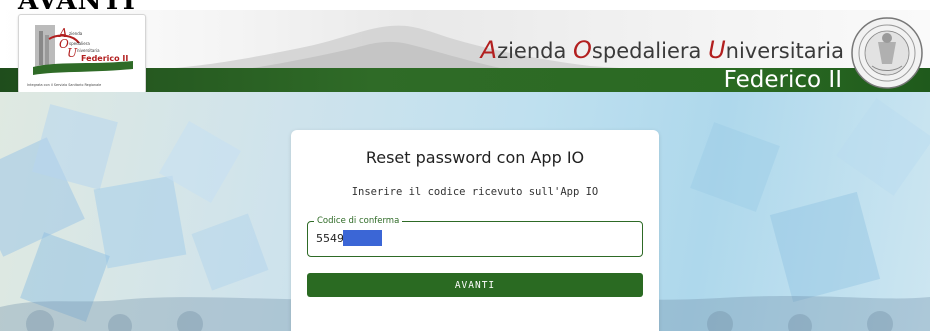 This screenshot has height=331, width=930. I want to click on confirmation-code-label: Codice di conferma, so click(358, 221).